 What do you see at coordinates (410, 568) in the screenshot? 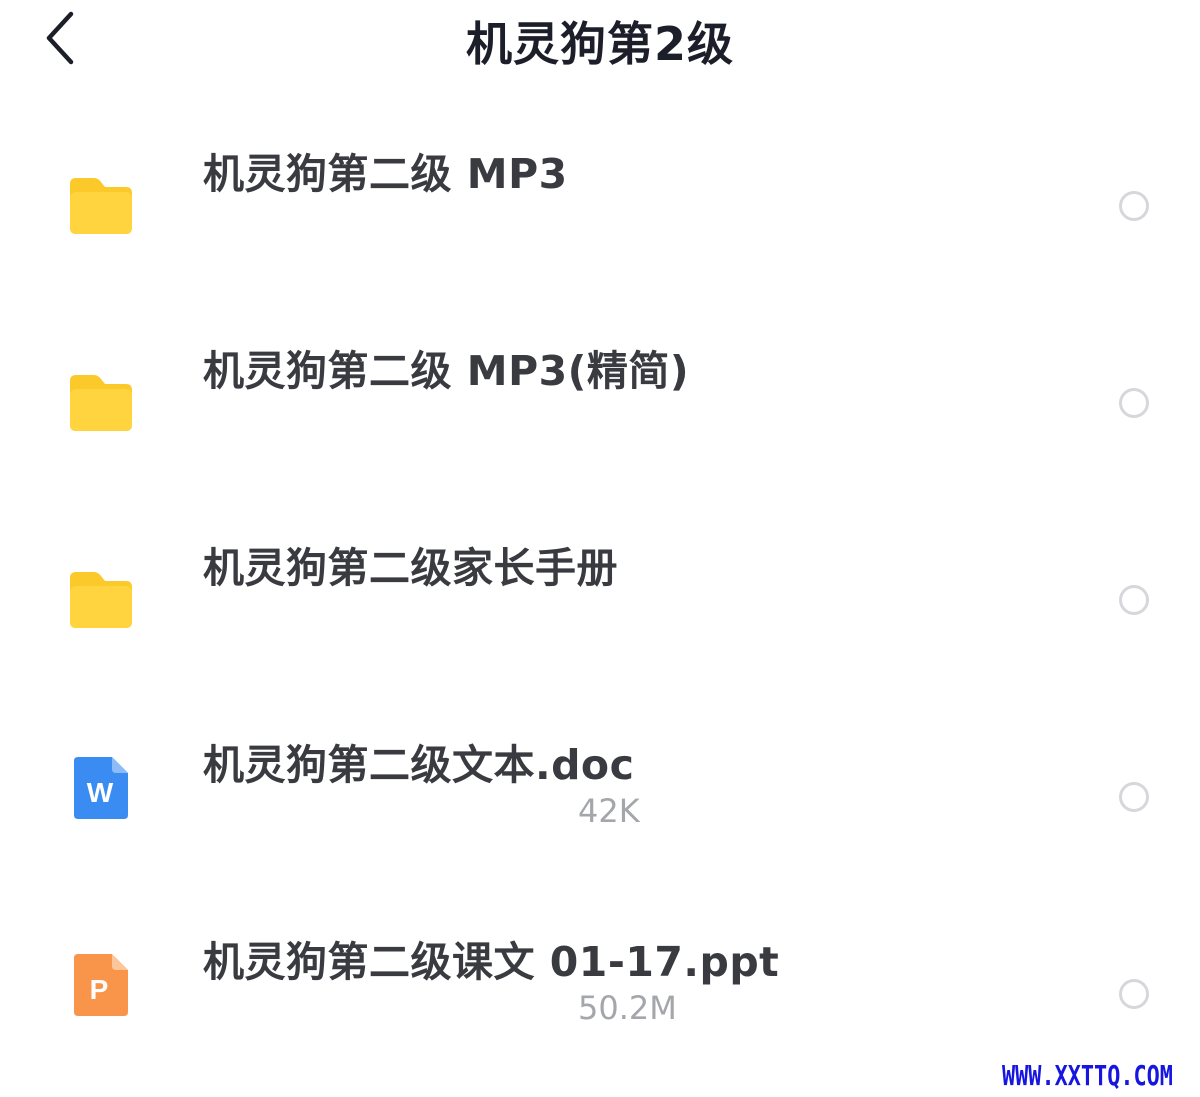
I see `file-name: 机灵狗第二级家长手册` at bounding box center [410, 568].